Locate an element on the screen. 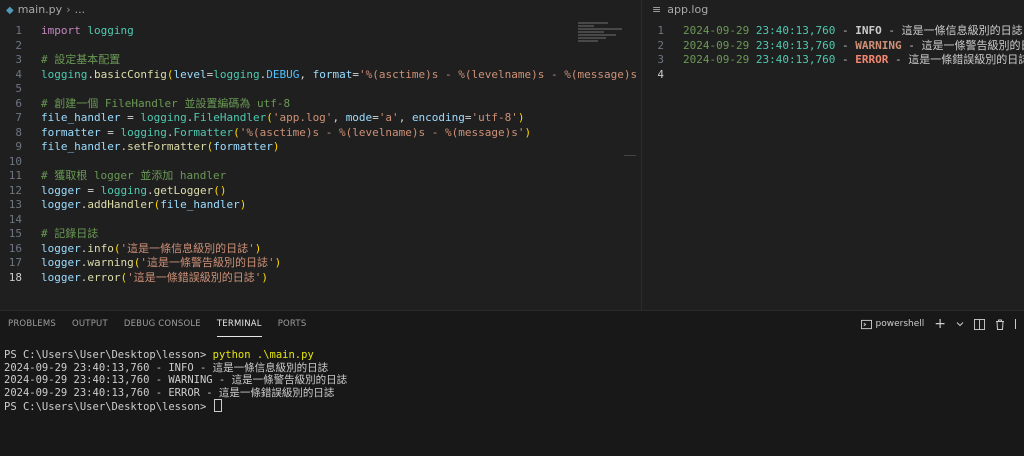 The height and width of the screenshot is (456, 1024). log-message: 這是一條錯誤級別的日誌 is located at coordinates (966, 59).